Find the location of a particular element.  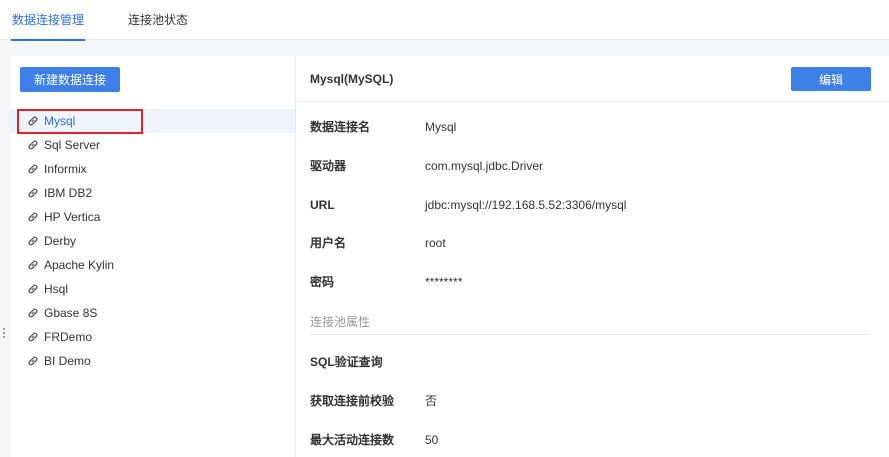

connection-item: Apache Kylin is located at coordinates (152, 265).